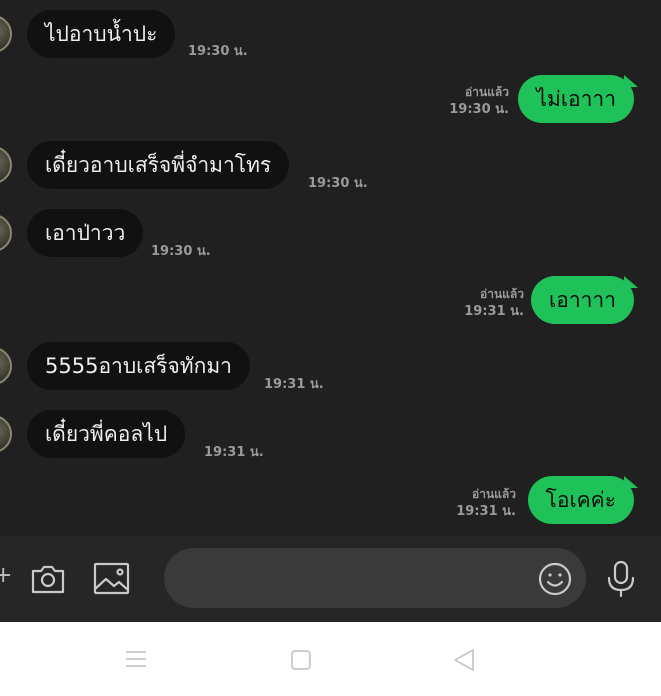  I want to click on message-text: ไม่เอาาา, so click(576, 99).